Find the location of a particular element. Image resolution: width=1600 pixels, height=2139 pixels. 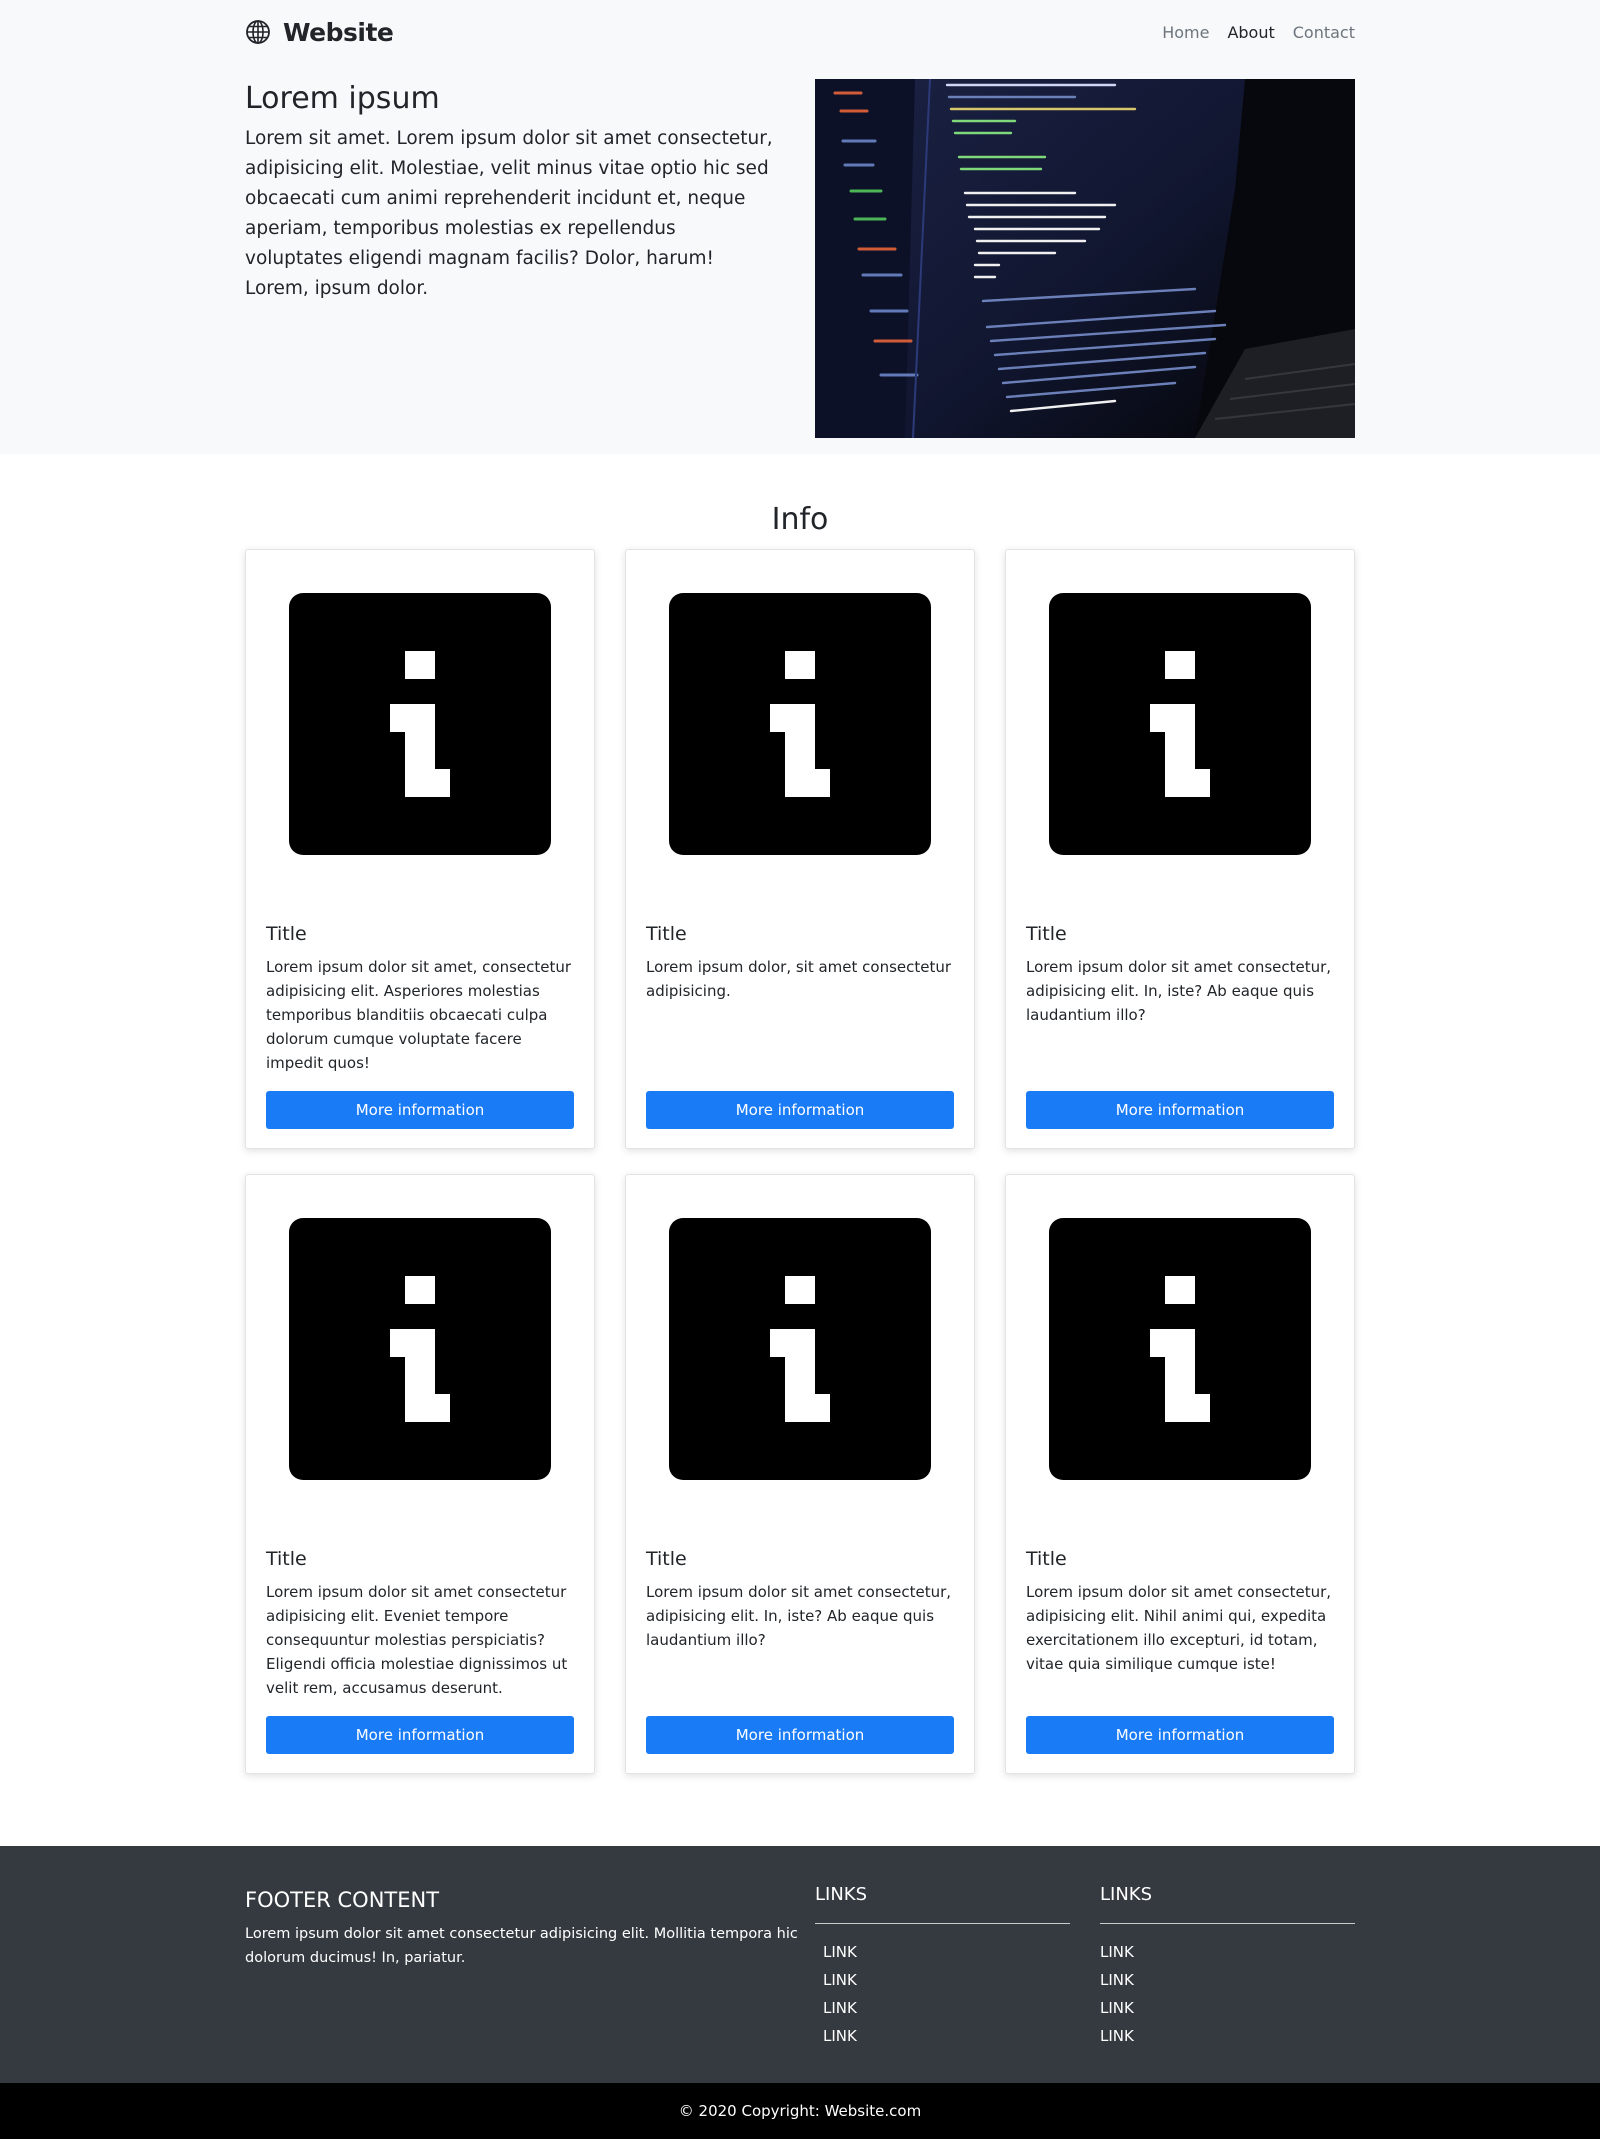

nav-link-home: Home is located at coordinates (1185, 32).